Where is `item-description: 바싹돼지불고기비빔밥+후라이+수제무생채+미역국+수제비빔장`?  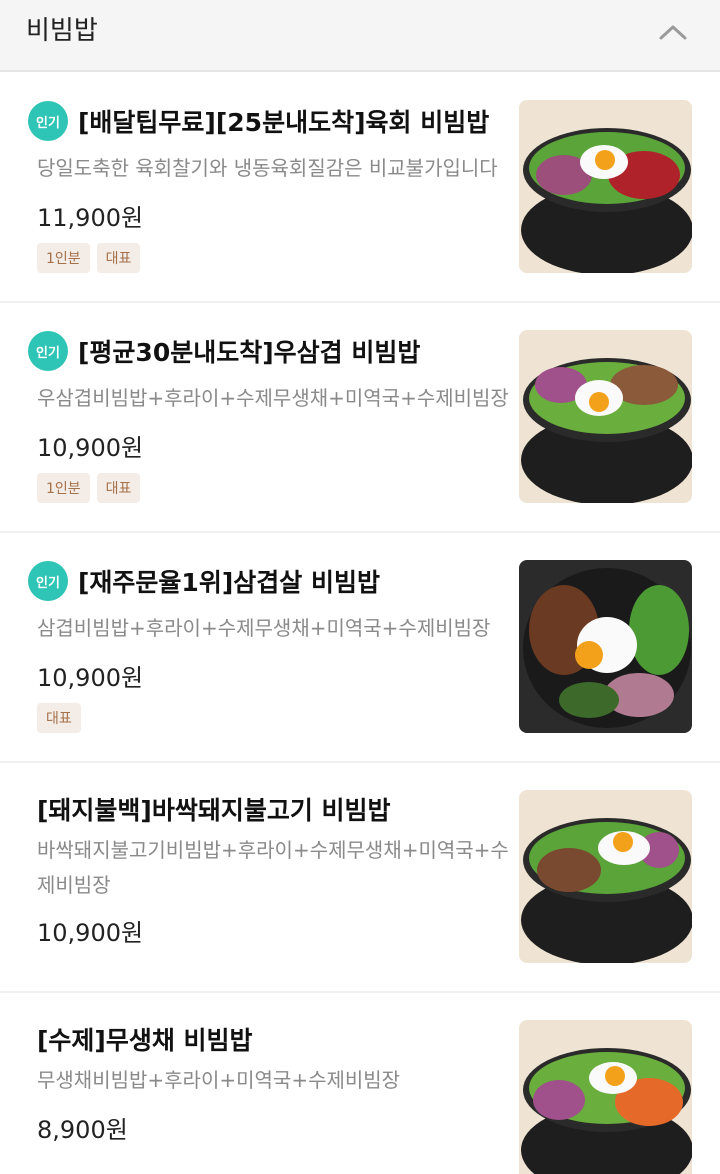 item-description: 바싹돼지불고기비빔밥+후라이+수제무생채+미역국+수제비빔장 is located at coordinates (273, 867).